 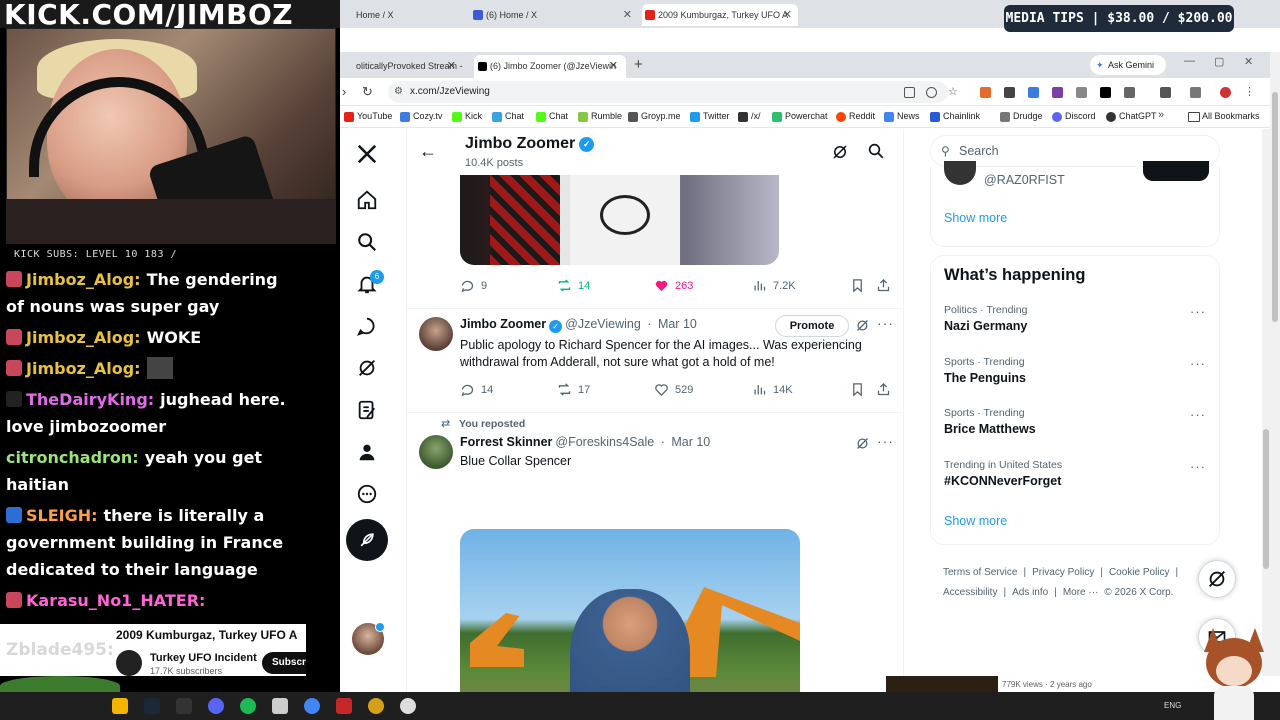 What do you see at coordinates (942, 684) in the screenshot?
I see `video-thumbnail` at bounding box center [942, 684].